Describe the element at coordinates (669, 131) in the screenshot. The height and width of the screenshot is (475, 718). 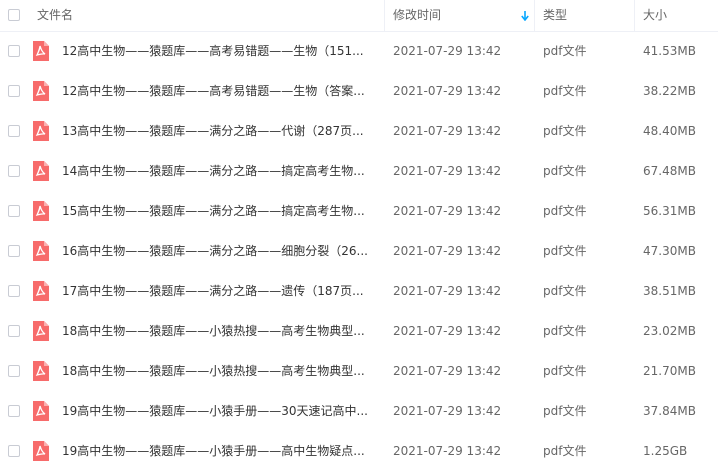
I see `file-size: 48.40MB` at that location.